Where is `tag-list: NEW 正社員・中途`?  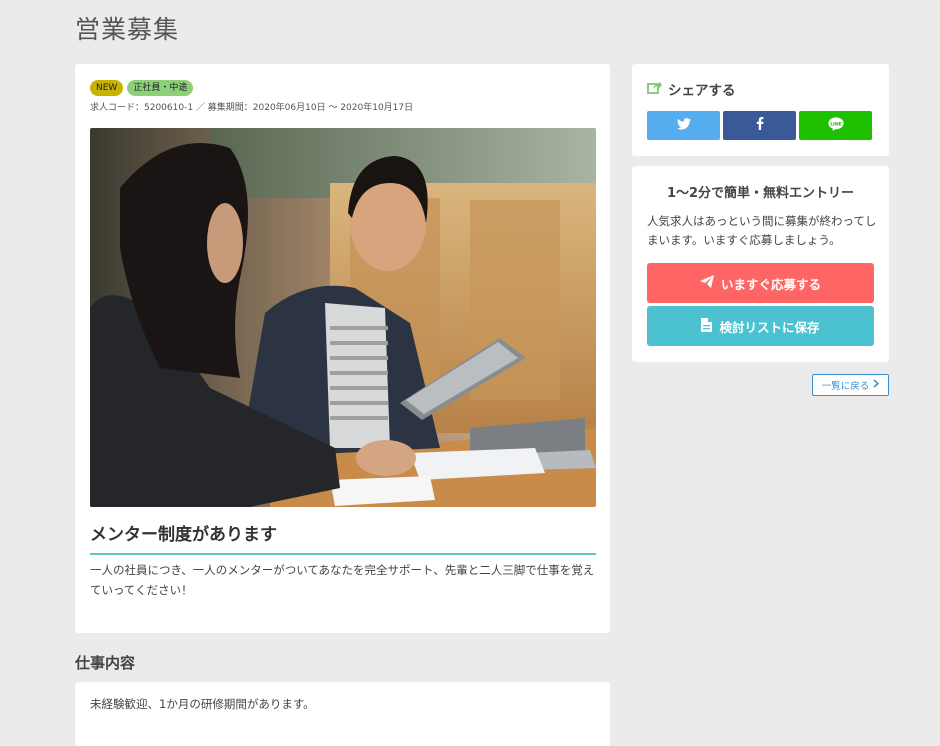
tag-list: NEW 正社員・中途 is located at coordinates (142, 88).